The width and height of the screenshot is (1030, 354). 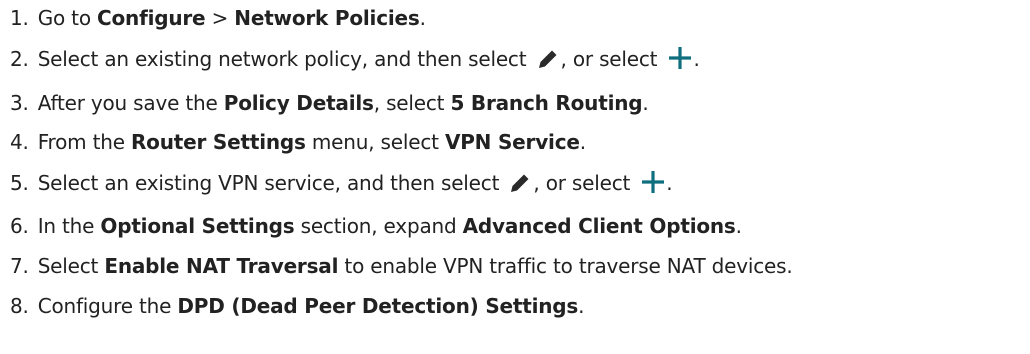 What do you see at coordinates (69, 226) in the screenshot?
I see `step-text: In the` at bounding box center [69, 226].